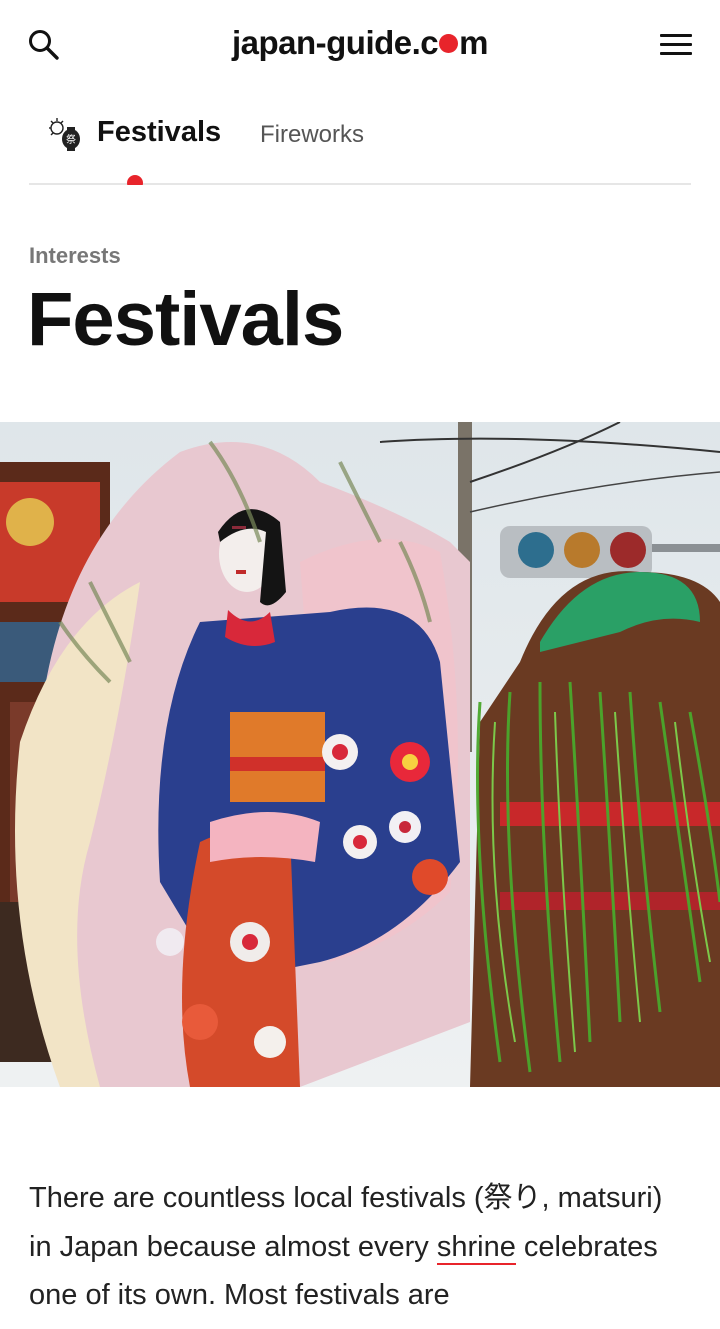 The image size is (720, 1329). What do you see at coordinates (474, 42) in the screenshot?
I see `logo-text-end: m` at bounding box center [474, 42].